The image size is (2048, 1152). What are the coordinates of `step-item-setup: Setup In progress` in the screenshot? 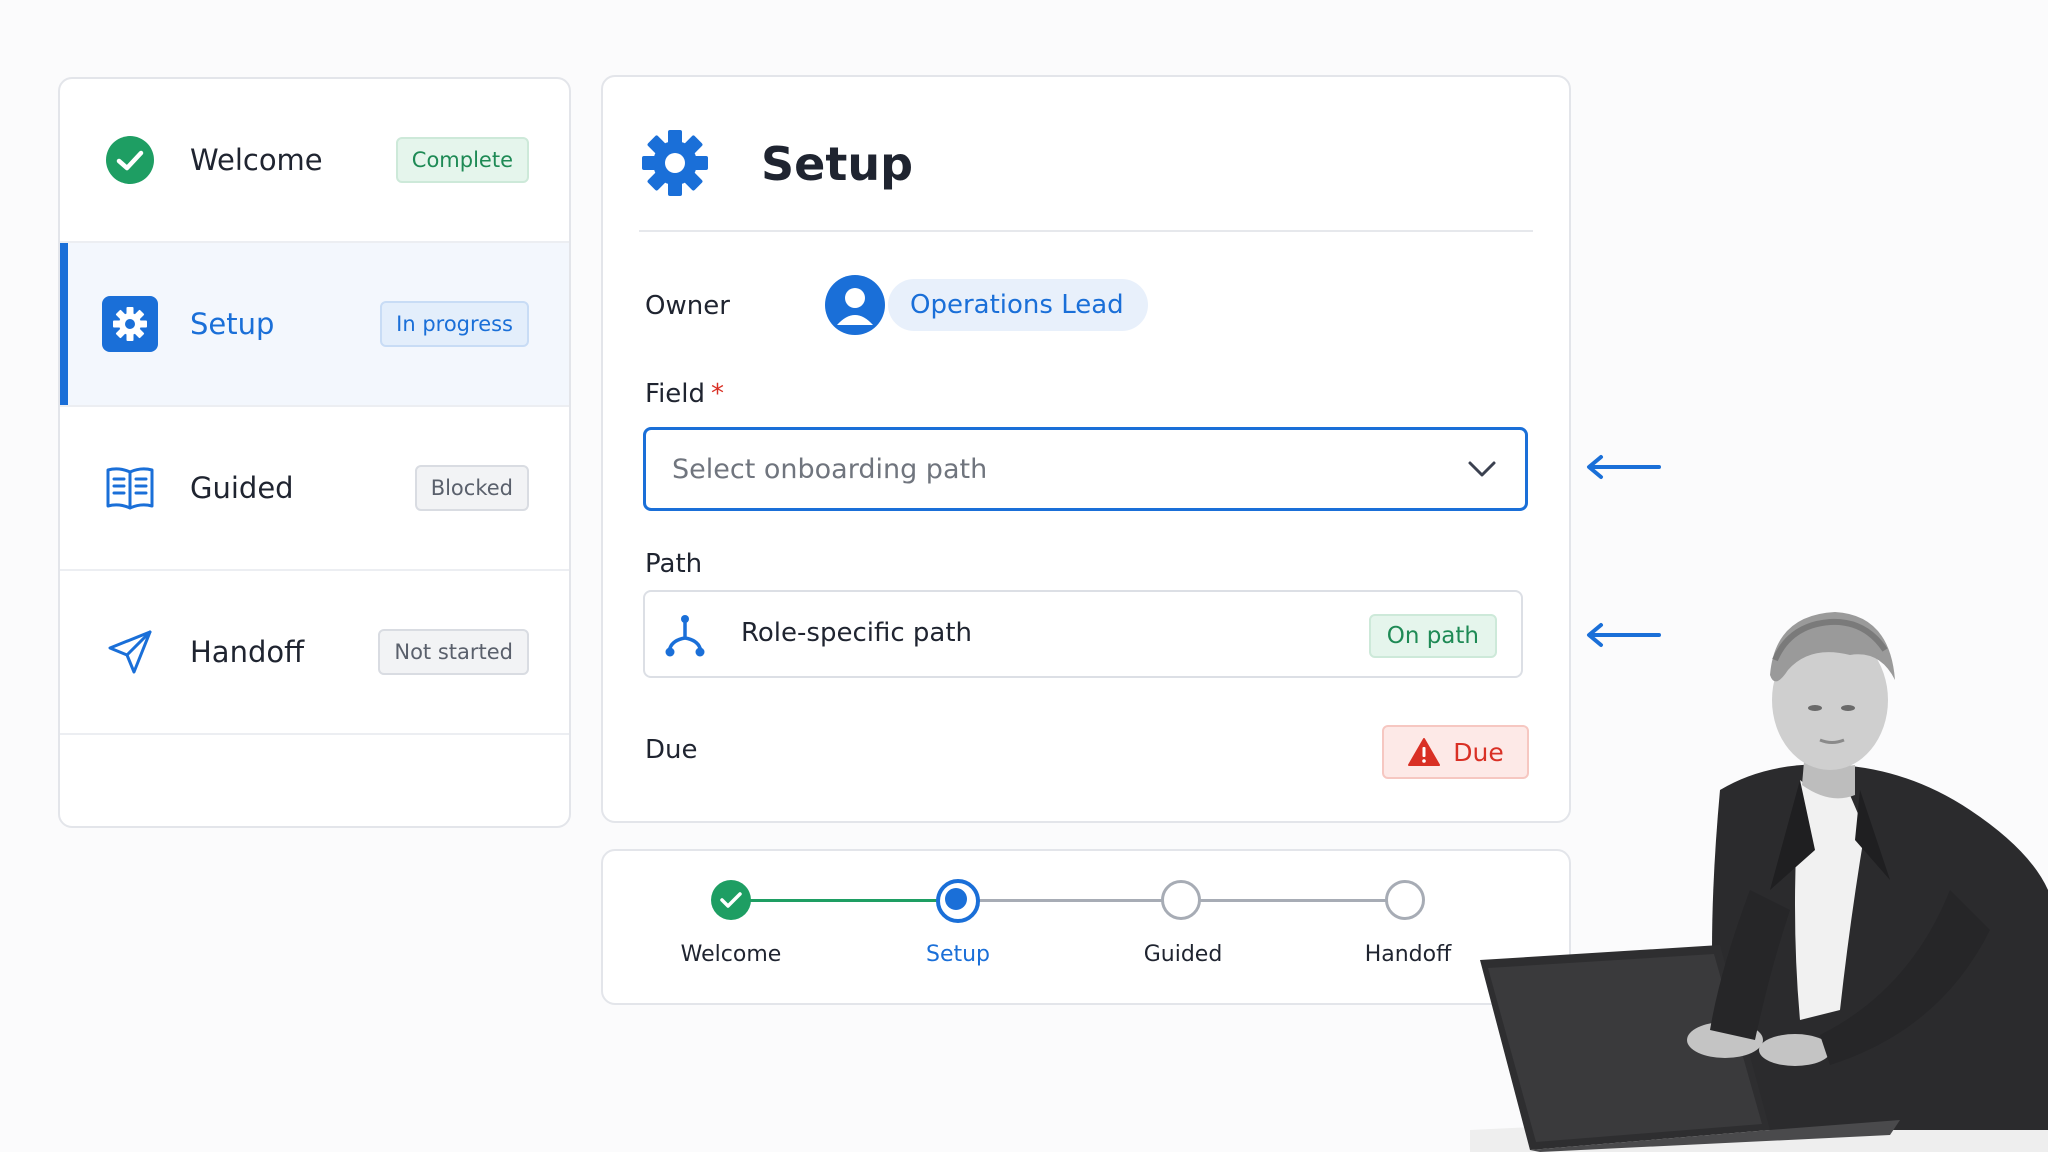 It's located at (314, 325).